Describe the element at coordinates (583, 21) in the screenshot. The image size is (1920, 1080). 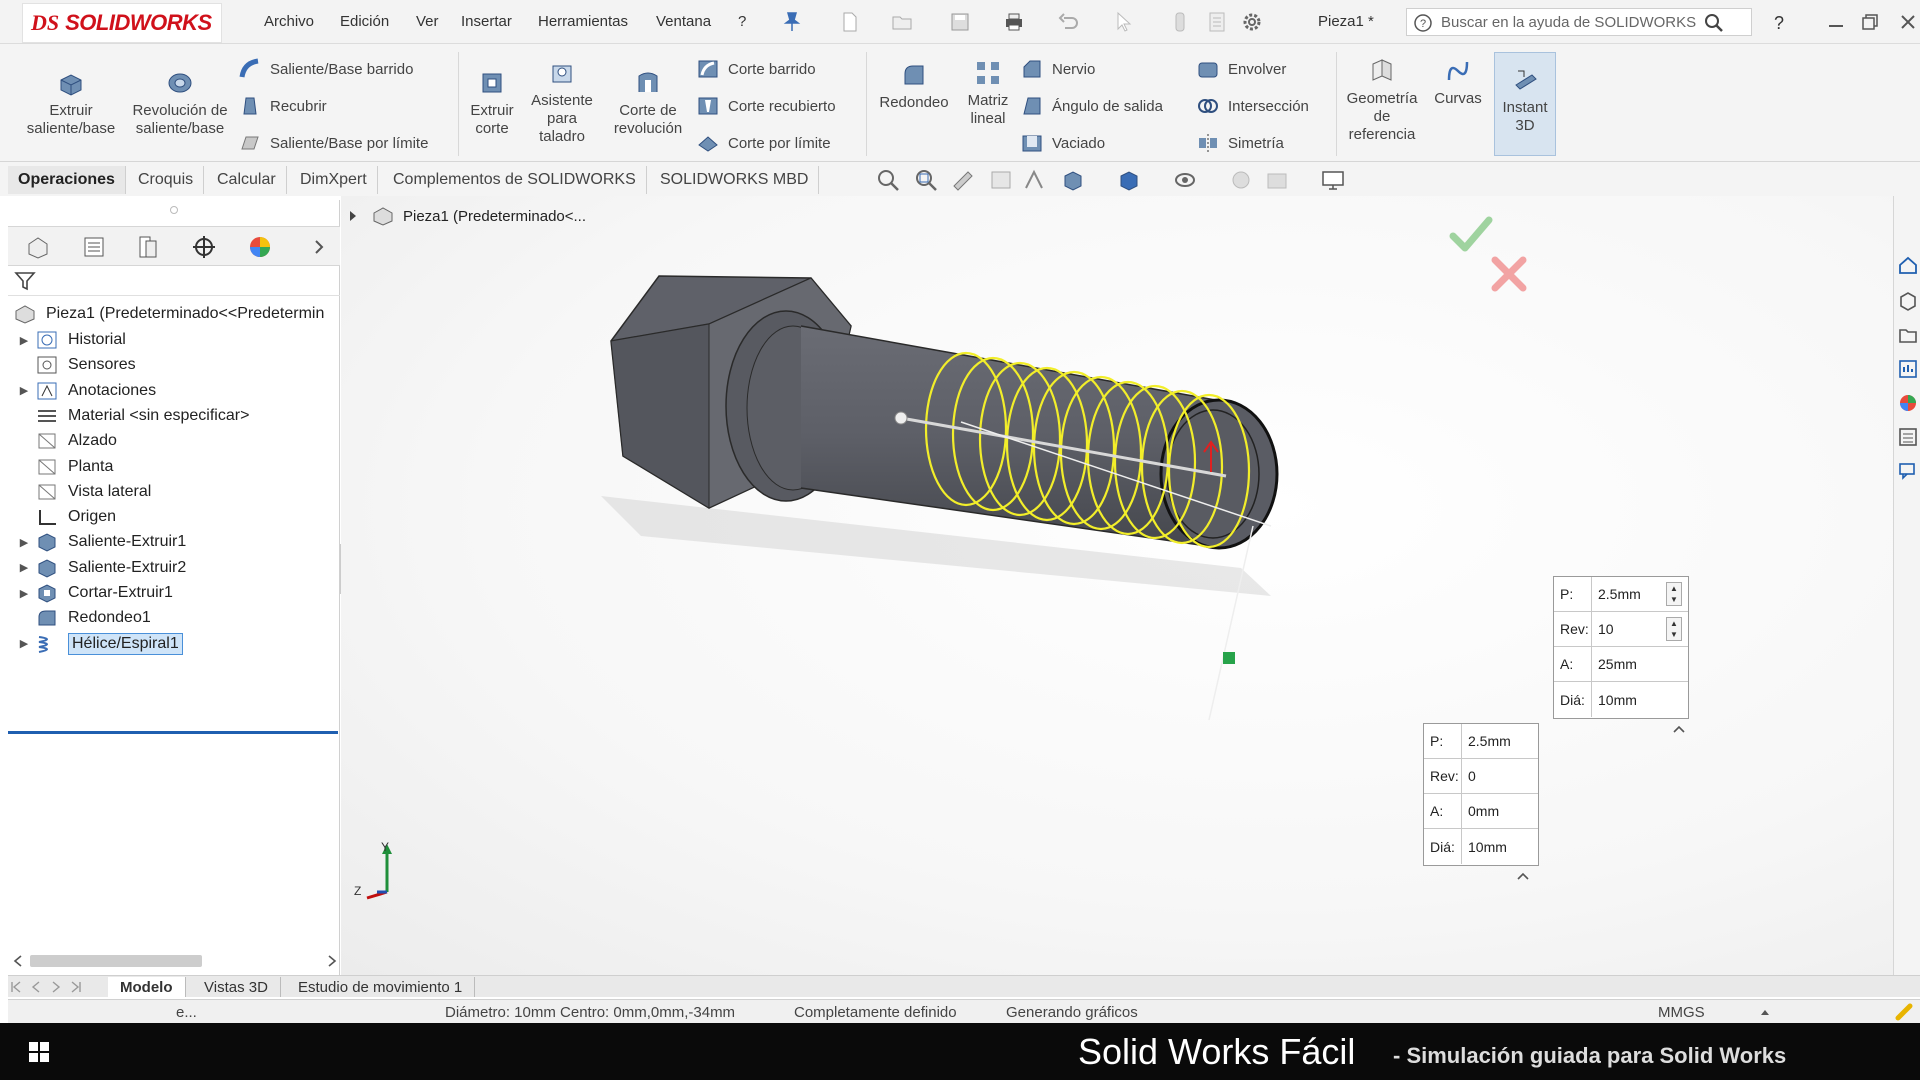
I see `menu-herramientas: Herramientas` at that location.